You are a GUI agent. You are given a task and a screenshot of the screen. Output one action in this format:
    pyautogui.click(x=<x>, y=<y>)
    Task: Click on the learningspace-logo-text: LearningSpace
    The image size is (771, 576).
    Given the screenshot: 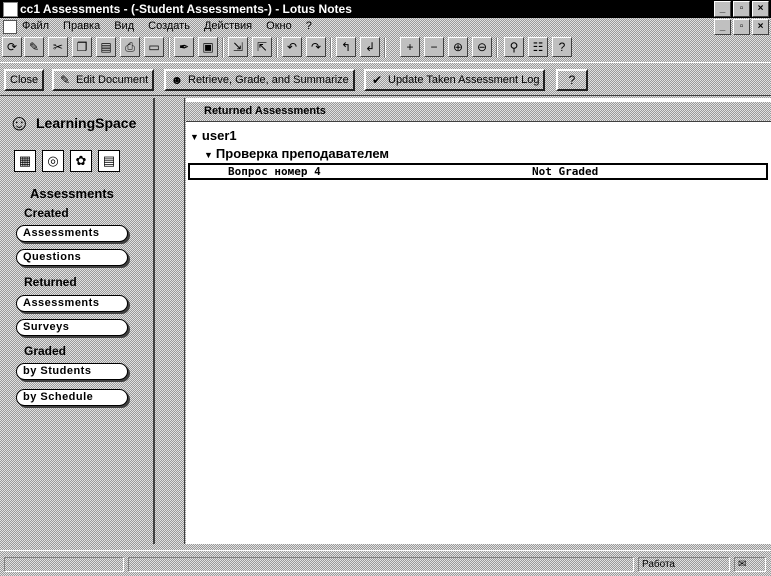 What is the action you would take?
    pyautogui.click(x=86, y=123)
    